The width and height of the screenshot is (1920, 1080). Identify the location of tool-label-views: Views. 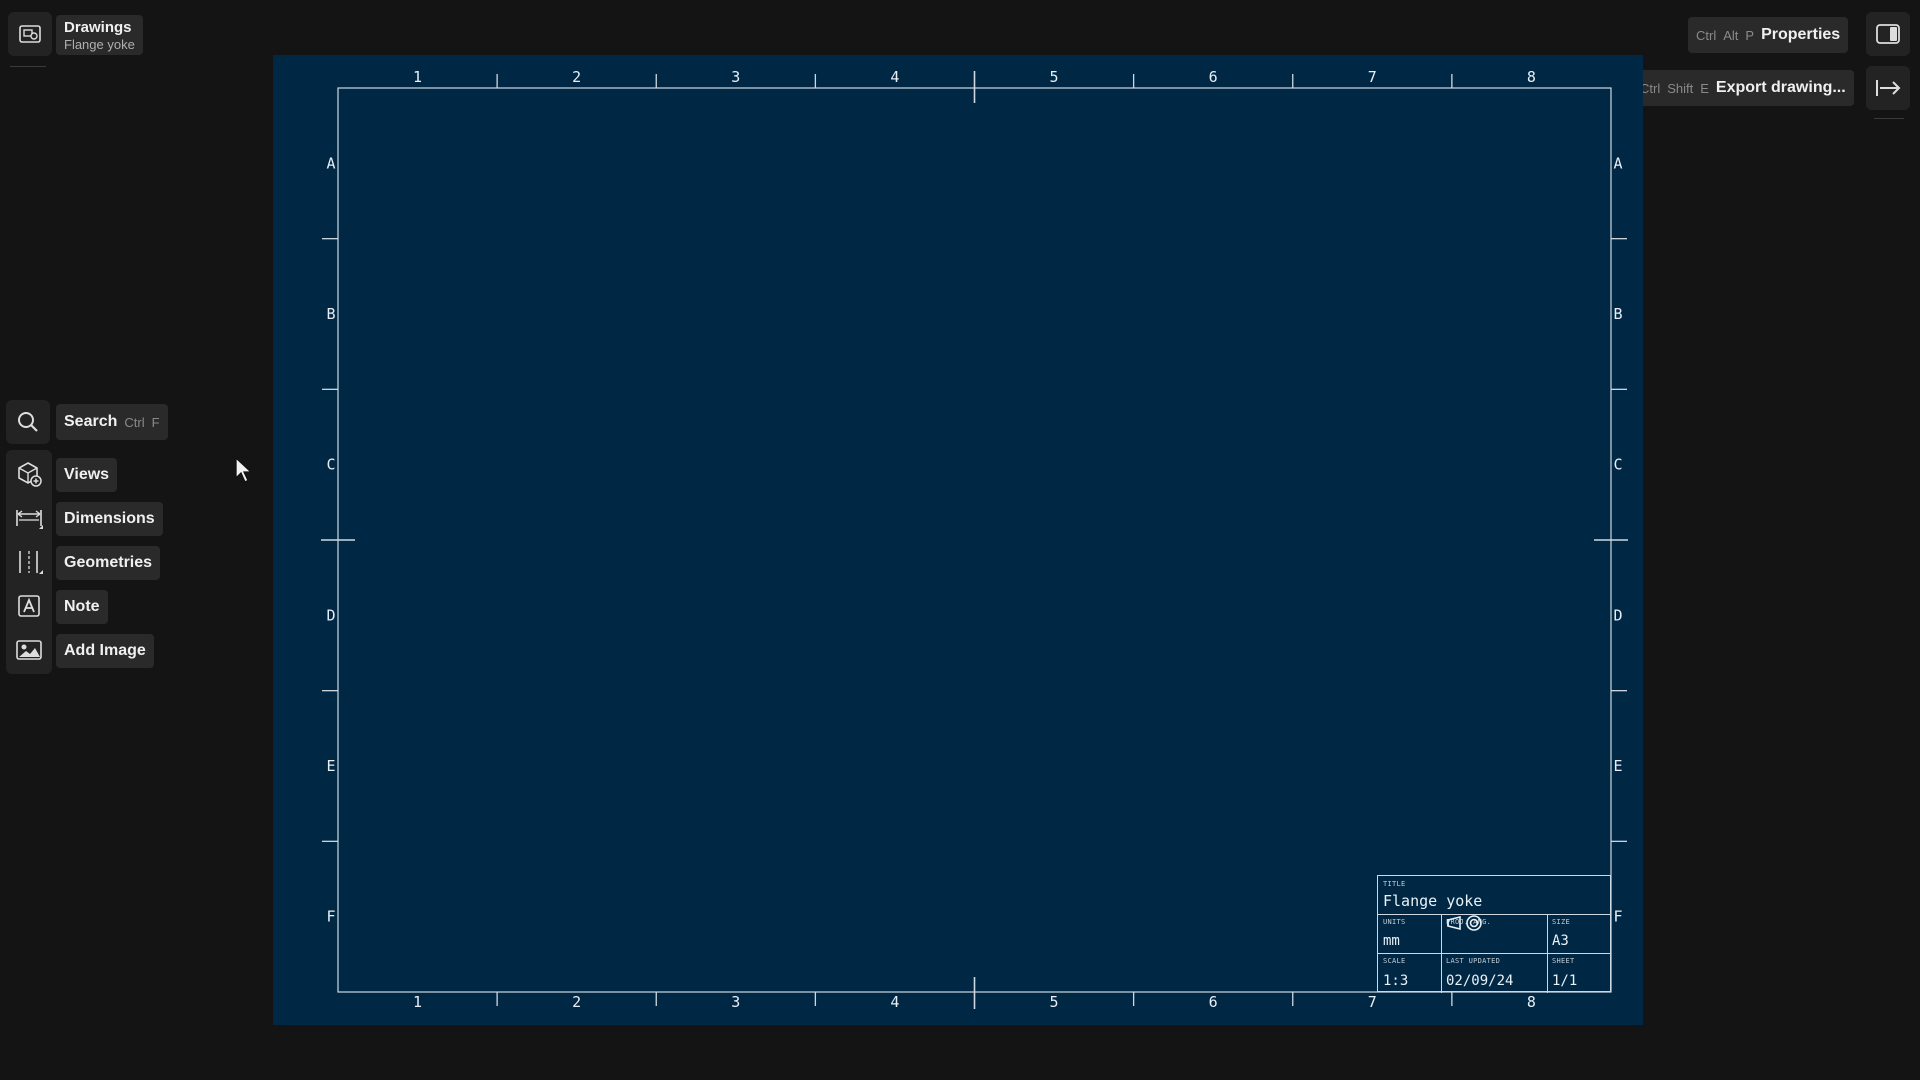
(87, 475).